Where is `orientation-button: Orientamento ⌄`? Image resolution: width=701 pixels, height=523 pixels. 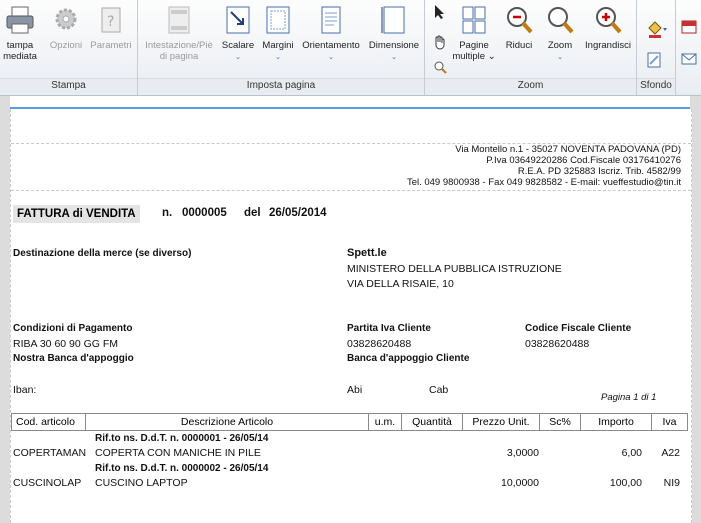 orientation-button: Orientamento ⌄ is located at coordinates (331, 33).